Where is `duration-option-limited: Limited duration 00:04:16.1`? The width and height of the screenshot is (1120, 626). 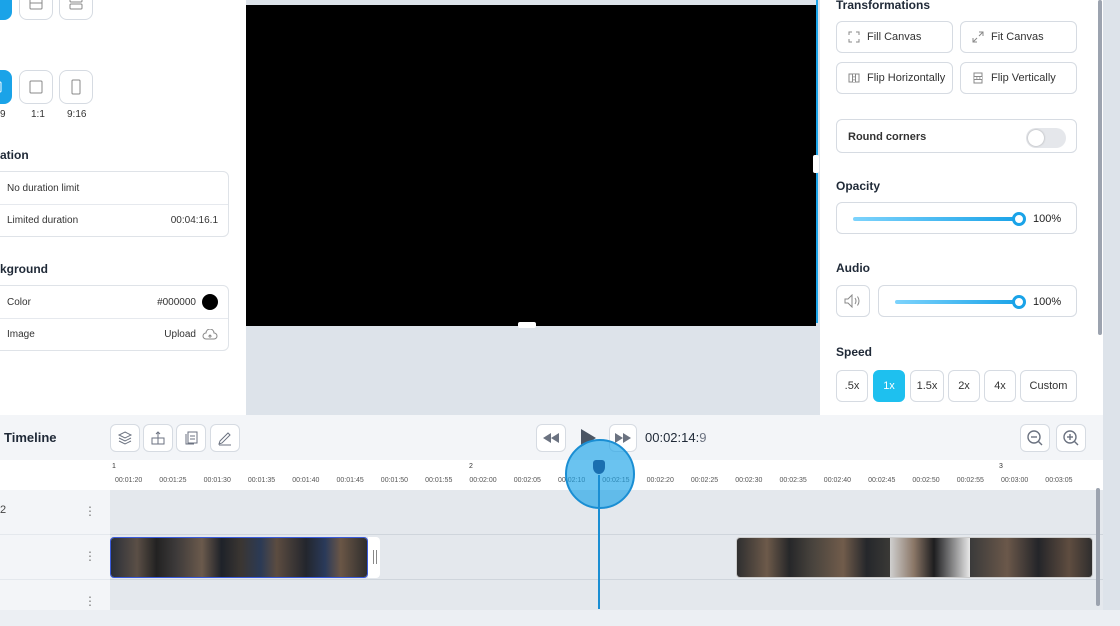
duration-option-limited: Limited duration 00:04:16.1 is located at coordinates (114, 220).